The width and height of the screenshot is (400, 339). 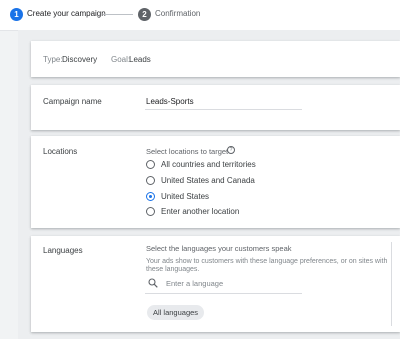 I want to click on stepper-connector, so click(x=118, y=14).